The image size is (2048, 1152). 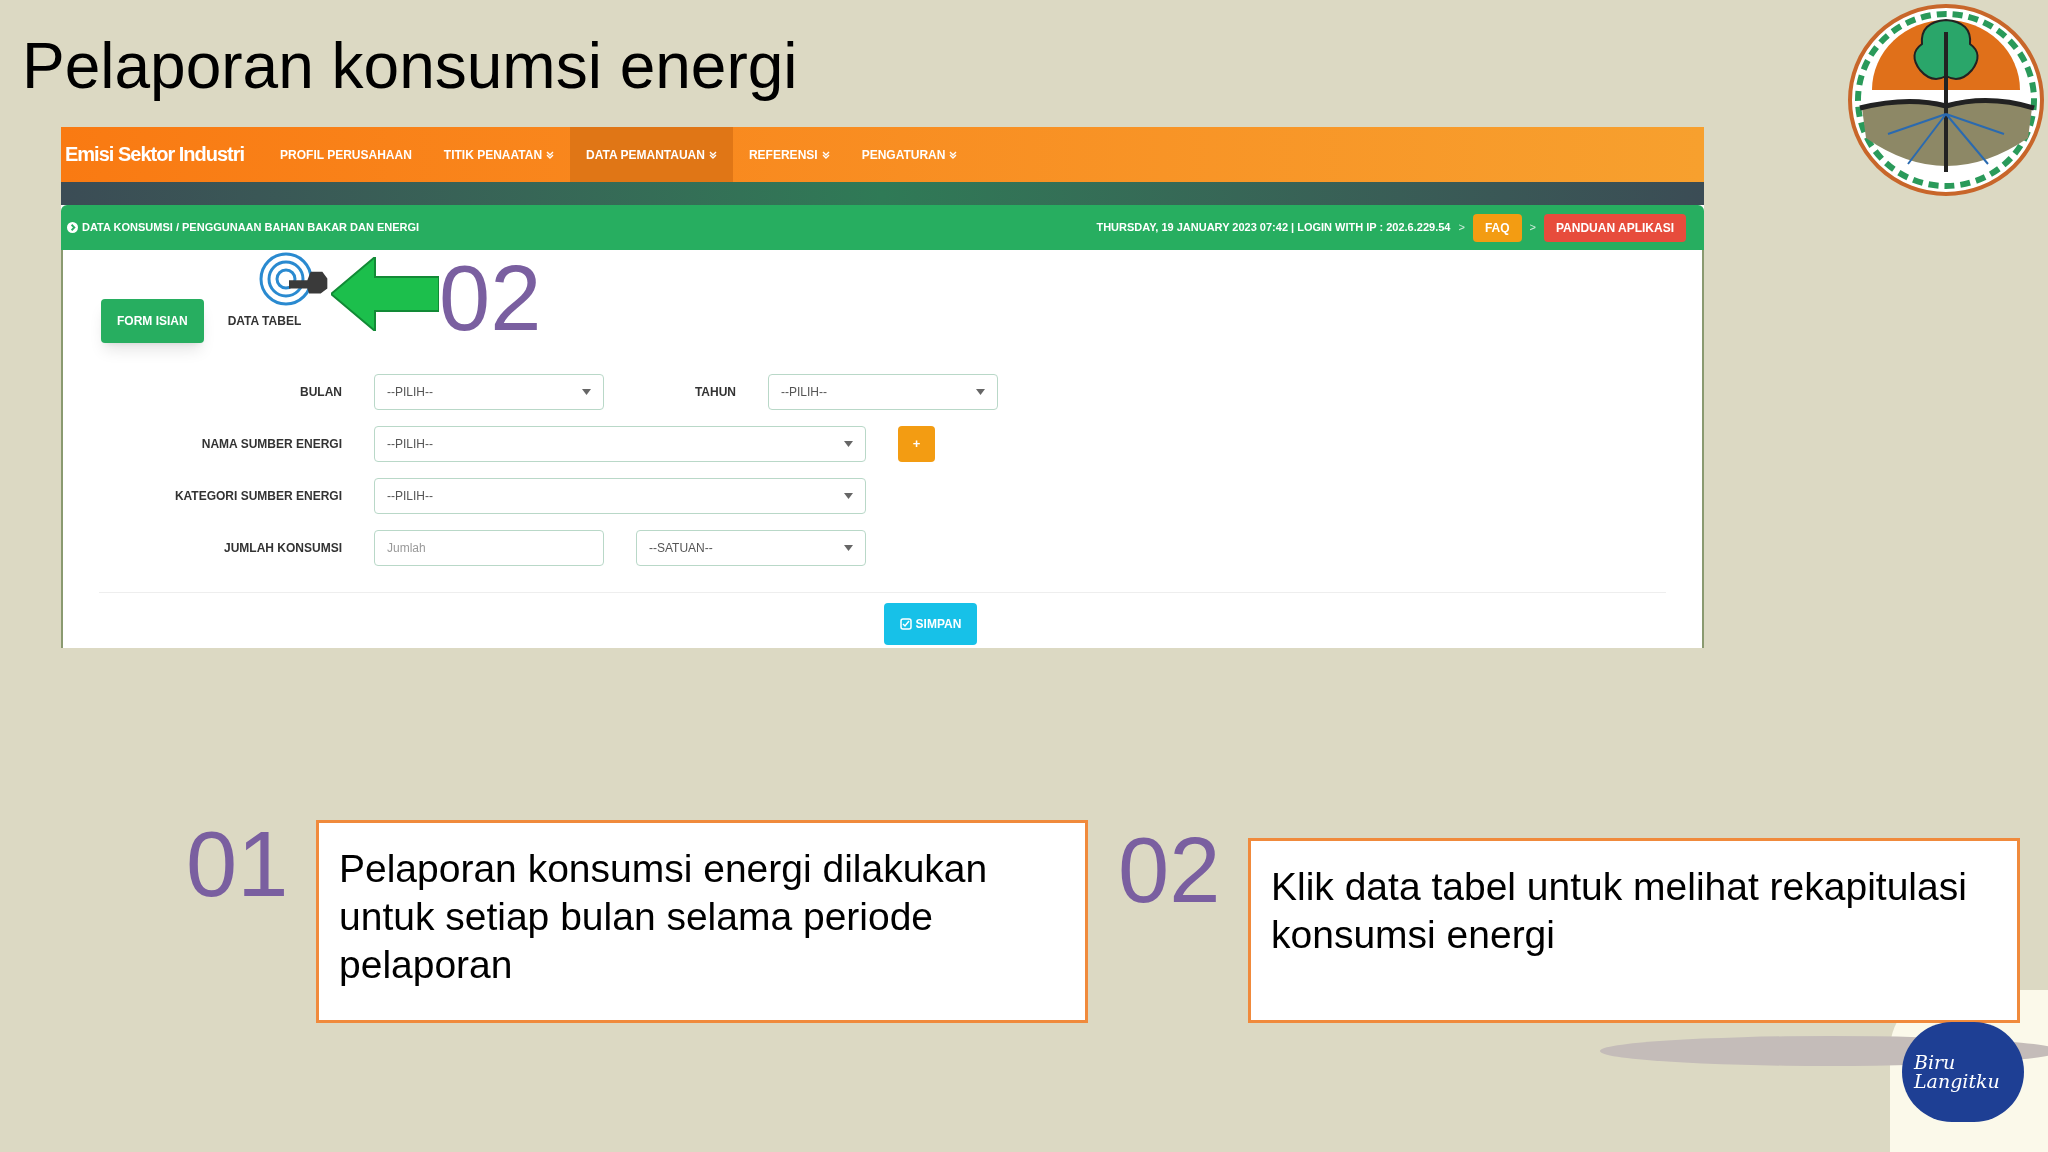 I want to click on click-ripple-icon, so click(x=286, y=279).